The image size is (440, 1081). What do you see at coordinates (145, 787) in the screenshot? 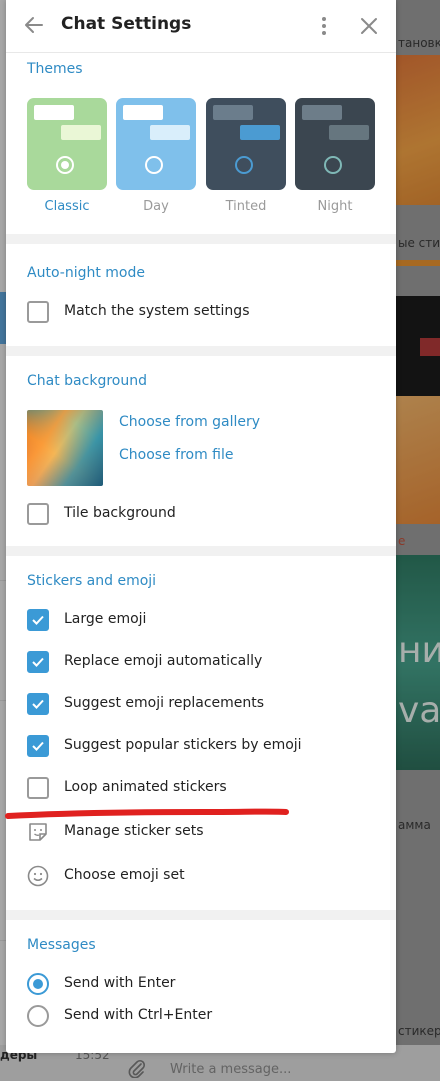
I see `option-label: Loop animated stickers` at bounding box center [145, 787].